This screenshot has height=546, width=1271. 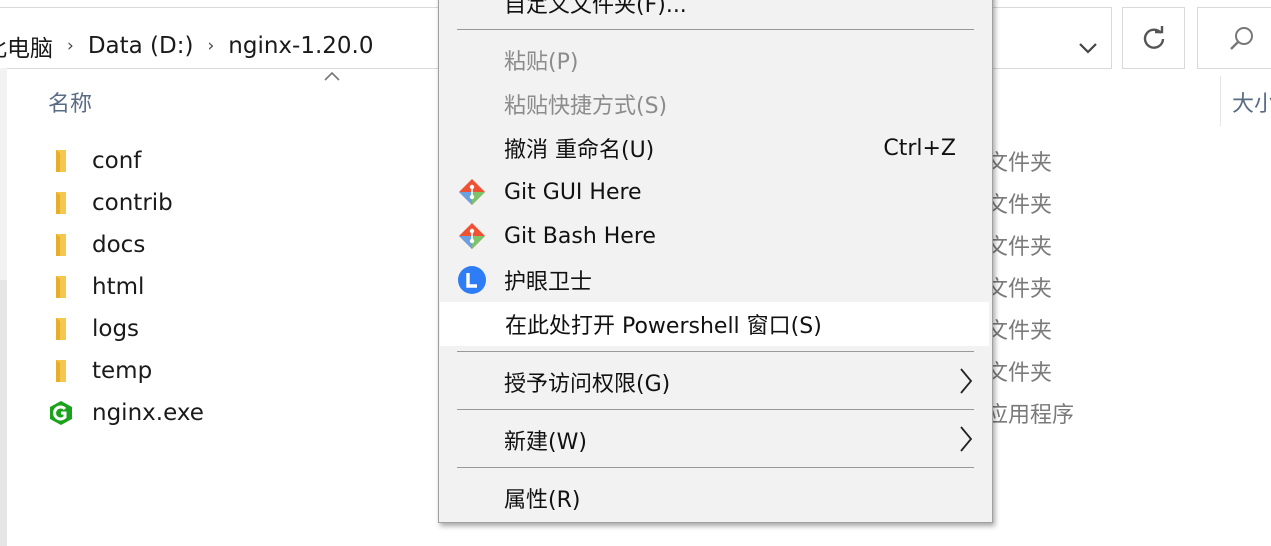 I want to click on nginx-app-icon, so click(x=61, y=413).